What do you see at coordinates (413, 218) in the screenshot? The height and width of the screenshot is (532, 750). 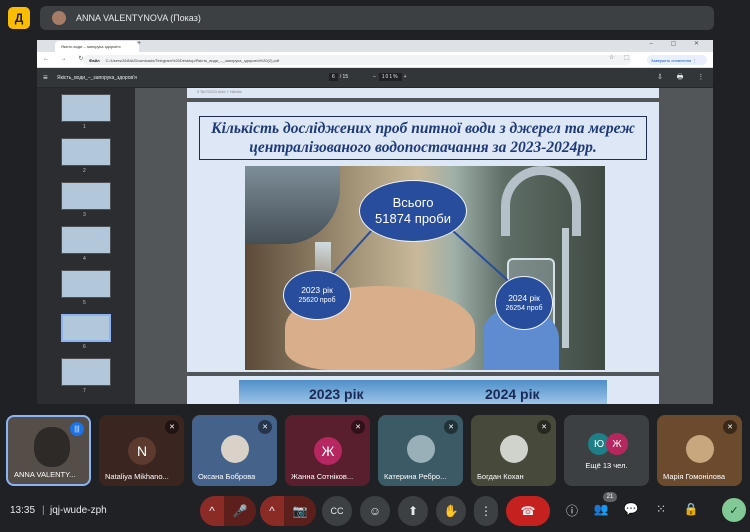 I see `total-value: 51874 проби` at bounding box center [413, 218].